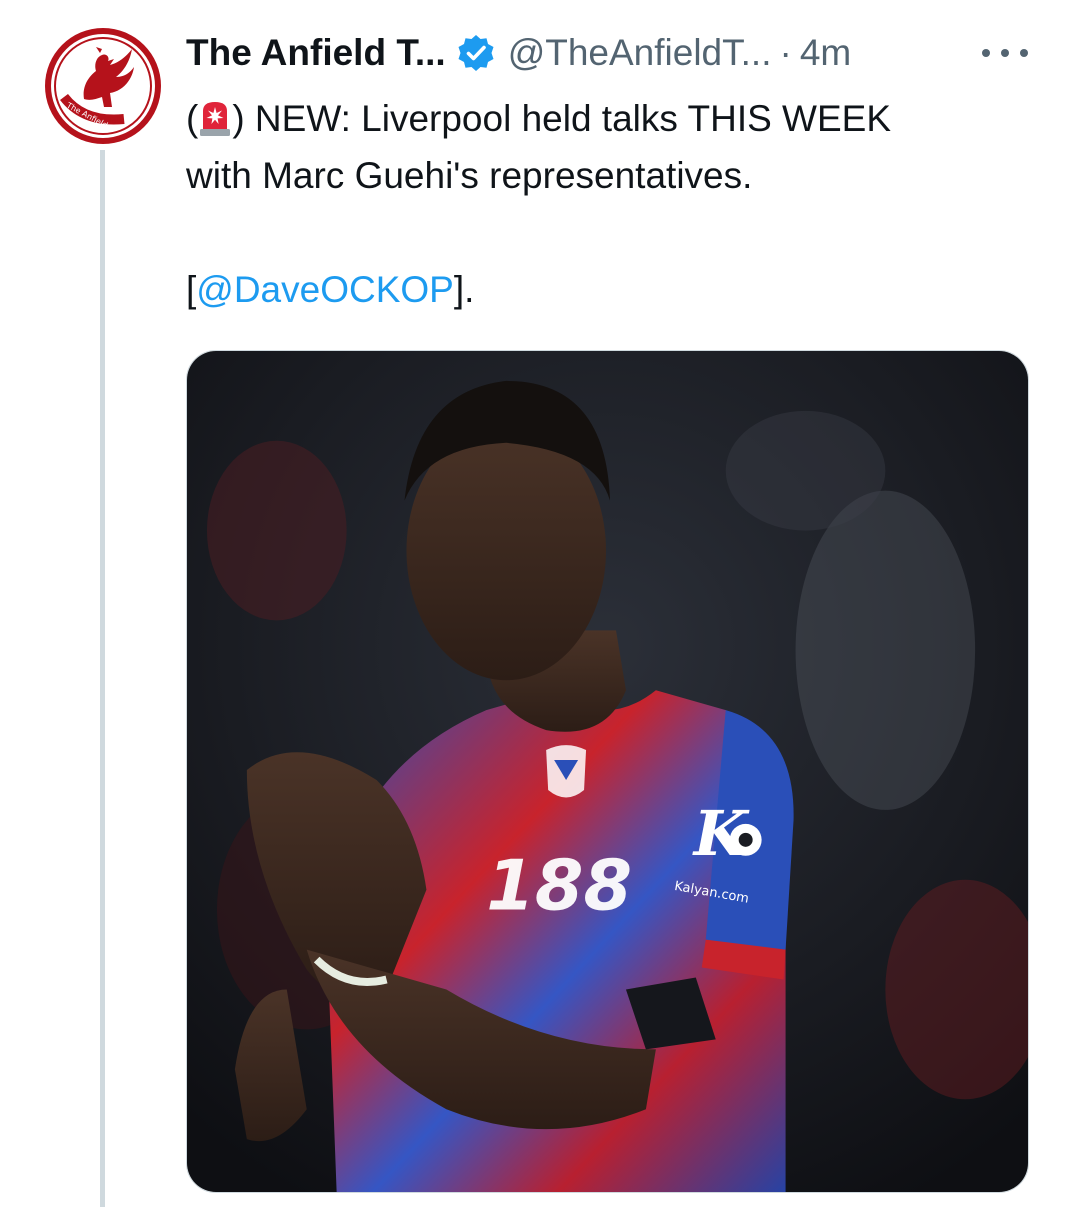 This screenshot has height=1207, width=1079. I want to click on mention-link: @DaveOCKOP, so click(325, 289).